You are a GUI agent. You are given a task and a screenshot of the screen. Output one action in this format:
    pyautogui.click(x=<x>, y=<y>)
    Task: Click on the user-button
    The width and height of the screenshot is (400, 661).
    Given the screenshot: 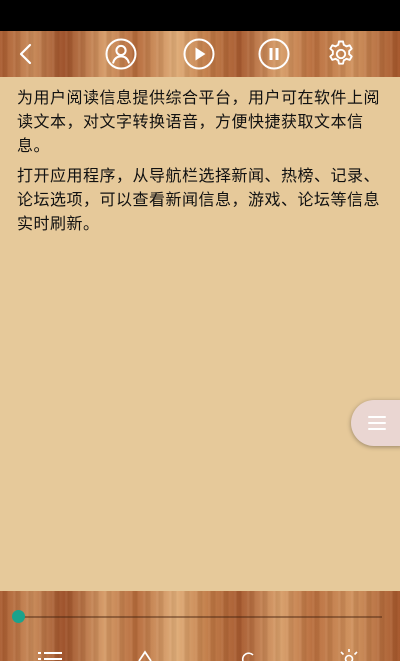 What is the action you would take?
    pyautogui.click(x=121, y=54)
    